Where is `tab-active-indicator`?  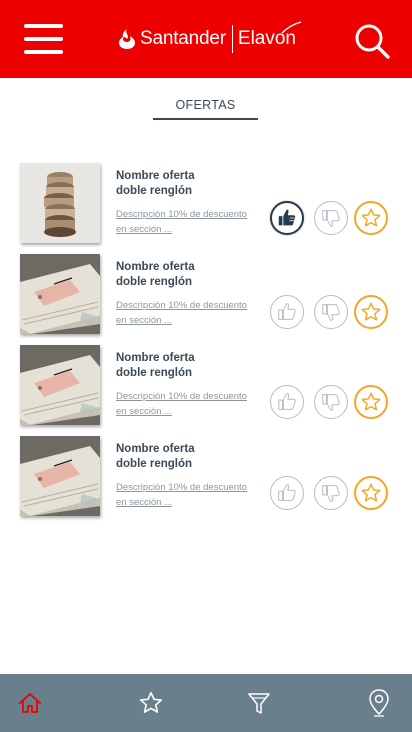 tab-active-indicator is located at coordinates (205, 119).